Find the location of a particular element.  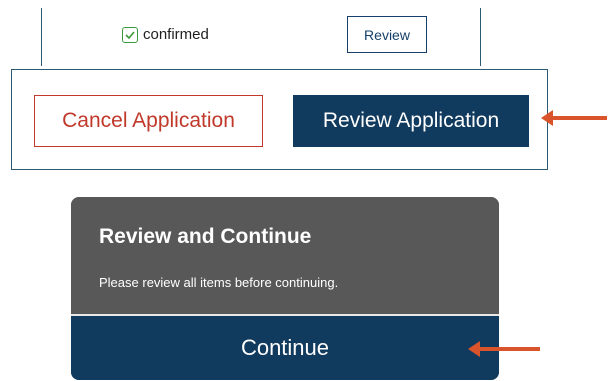

checkbox-check-icon is located at coordinates (130, 34).